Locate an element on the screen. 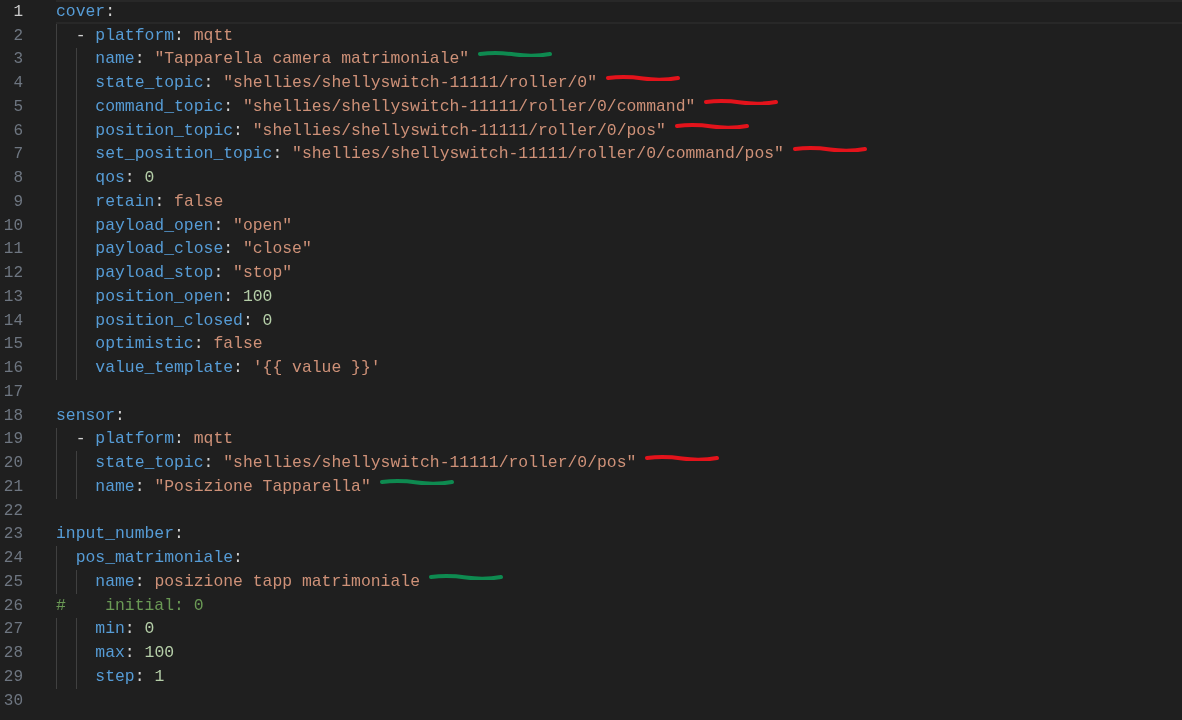 This screenshot has height=720, width=1182. line-number: 13 is located at coordinates (13, 296).